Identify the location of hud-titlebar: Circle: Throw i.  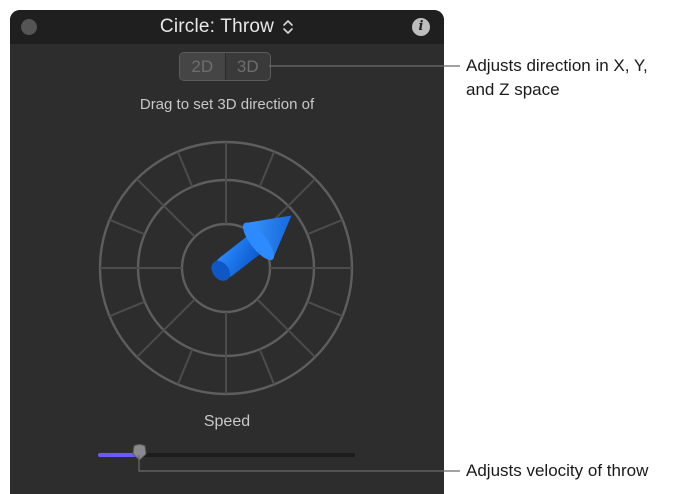
(227, 27).